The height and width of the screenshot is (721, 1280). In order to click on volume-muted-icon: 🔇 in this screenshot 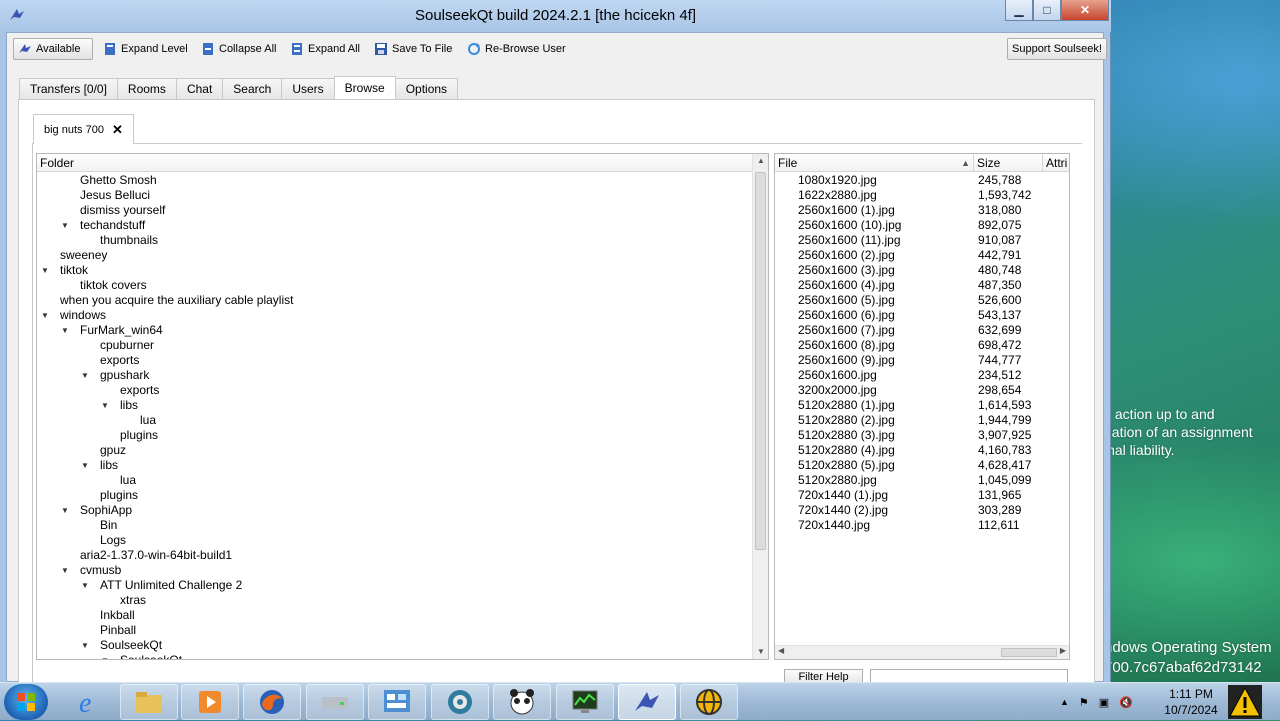, I will do `click(1126, 702)`.